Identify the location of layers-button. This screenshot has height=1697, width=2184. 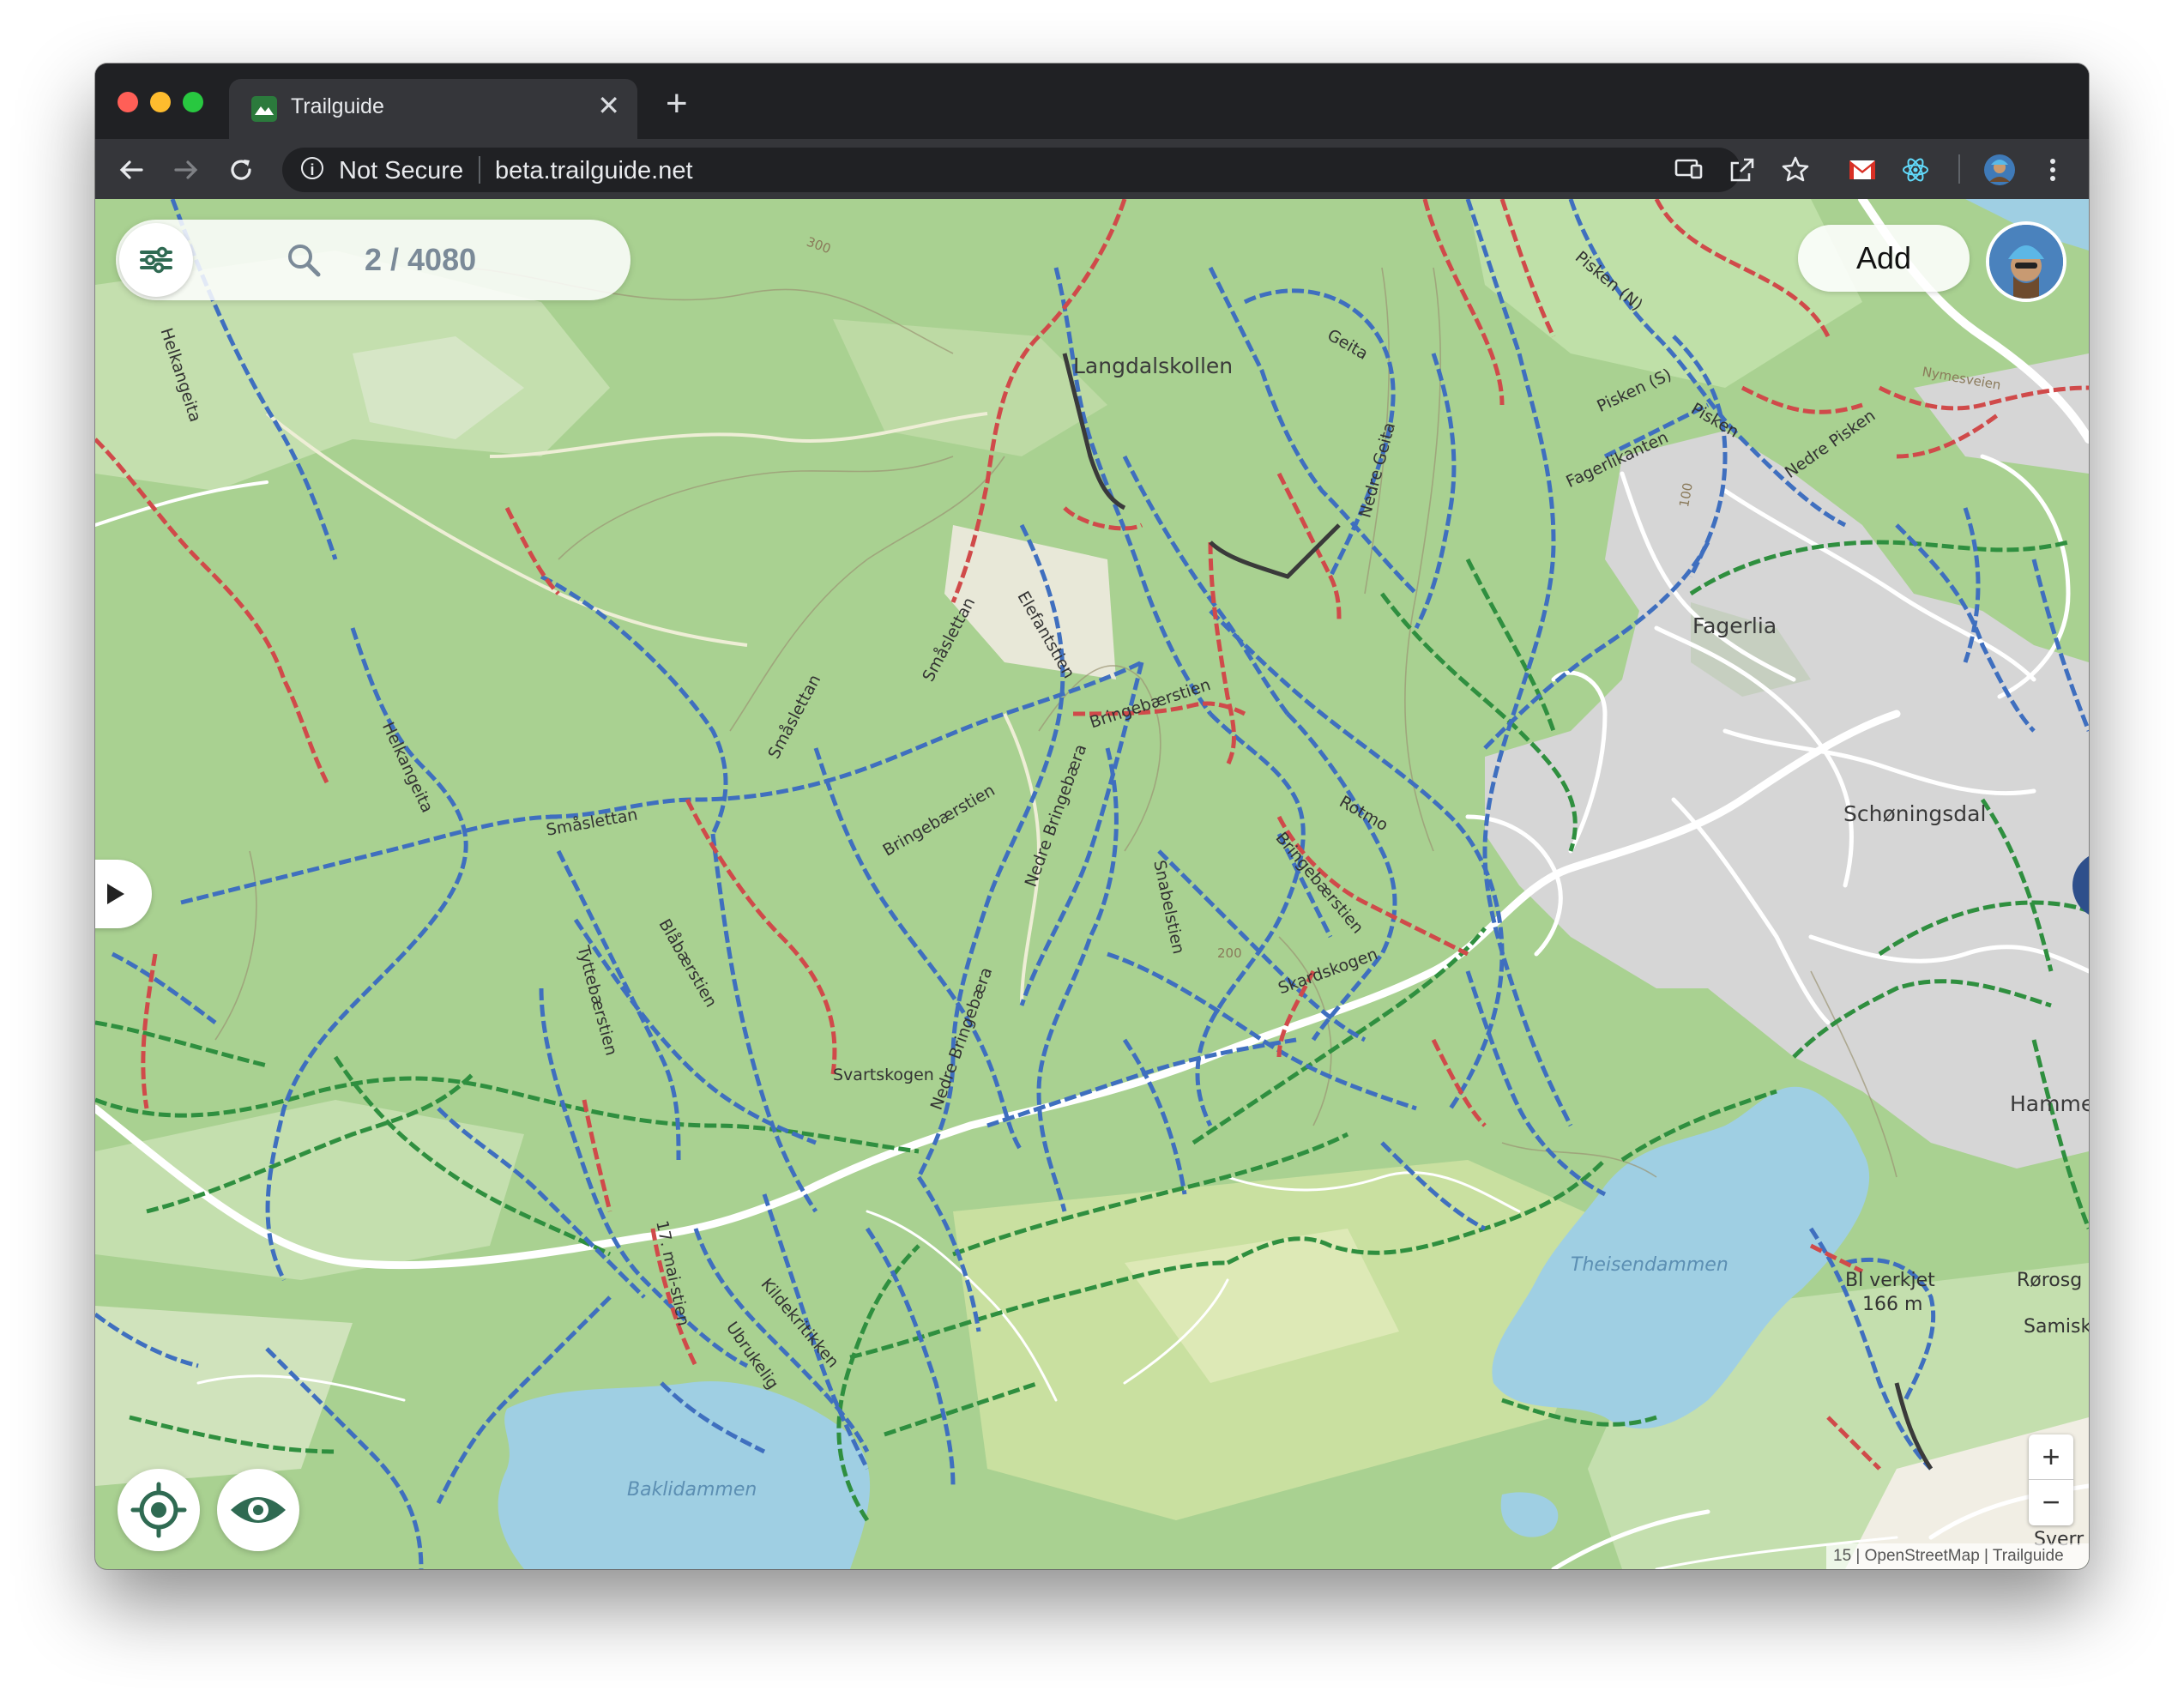
(2080, 885).